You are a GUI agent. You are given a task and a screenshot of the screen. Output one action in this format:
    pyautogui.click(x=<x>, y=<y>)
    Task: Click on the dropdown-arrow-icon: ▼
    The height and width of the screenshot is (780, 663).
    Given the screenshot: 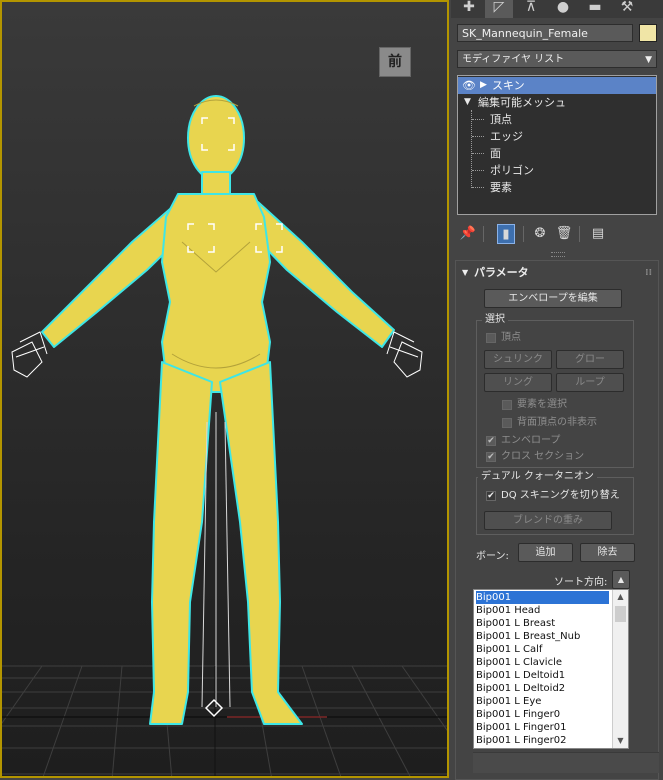 What is the action you would take?
    pyautogui.click(x=648, y=60)
    